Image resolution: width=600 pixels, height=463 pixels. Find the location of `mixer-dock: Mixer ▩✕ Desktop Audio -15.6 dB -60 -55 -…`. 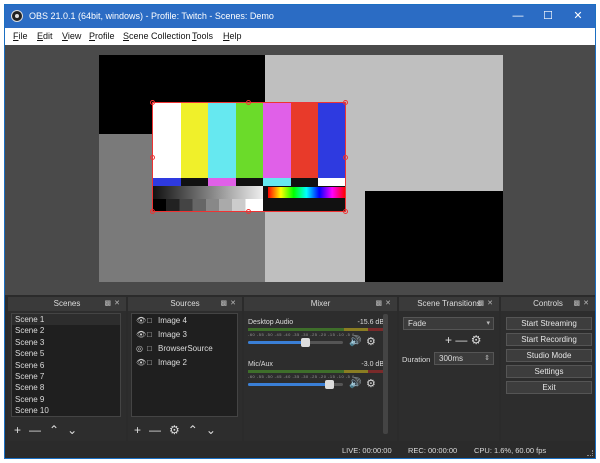

mixer-dock: Mixer ▩✕ Desktop Audio -15.6 dB -60 -55 -… is located at coordinates (320, 369).